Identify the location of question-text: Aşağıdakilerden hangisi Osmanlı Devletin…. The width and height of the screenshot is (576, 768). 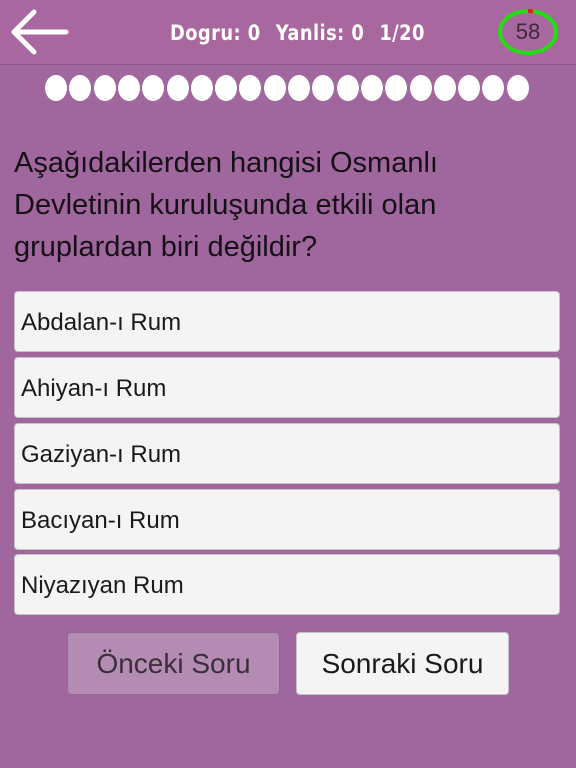
(226, 205).